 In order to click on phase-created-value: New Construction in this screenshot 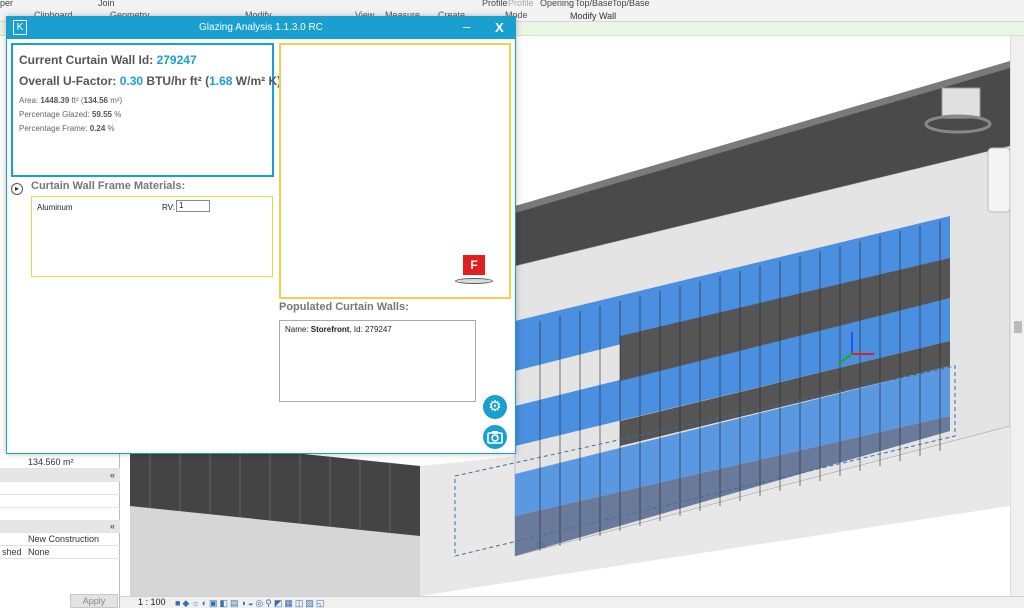, I will do `click(64, 539)`.